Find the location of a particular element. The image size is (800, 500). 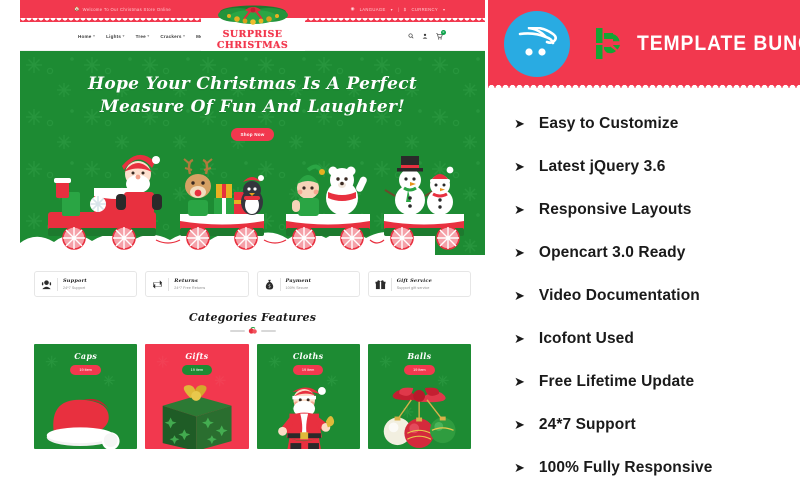

globe-icon: ◉ is located at coordinates (352, 8).